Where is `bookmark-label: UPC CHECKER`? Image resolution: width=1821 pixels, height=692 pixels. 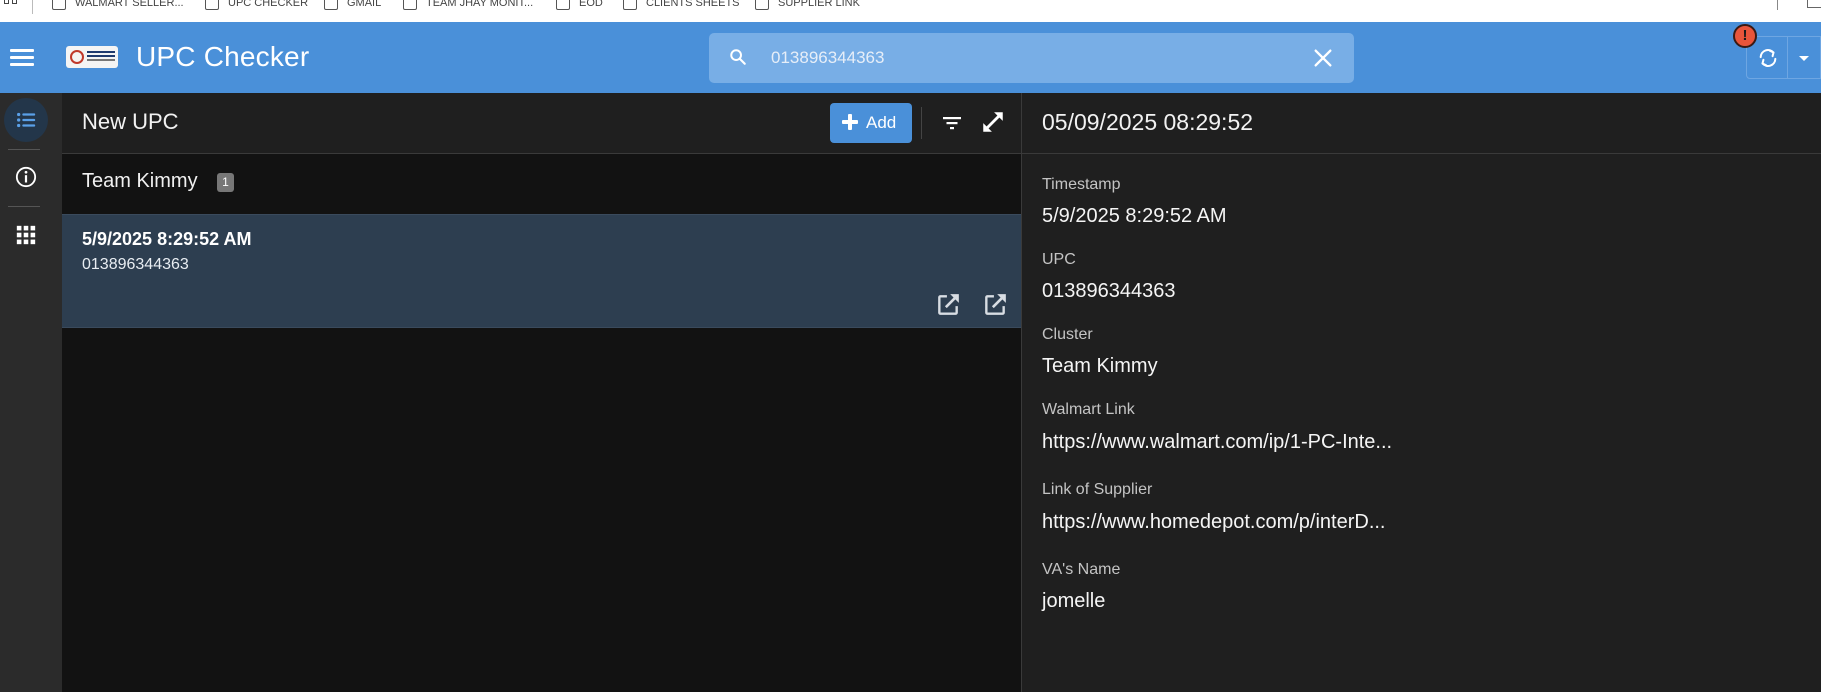 bookmark-label: UPC CHECKER is located at coordinates (268, 4).